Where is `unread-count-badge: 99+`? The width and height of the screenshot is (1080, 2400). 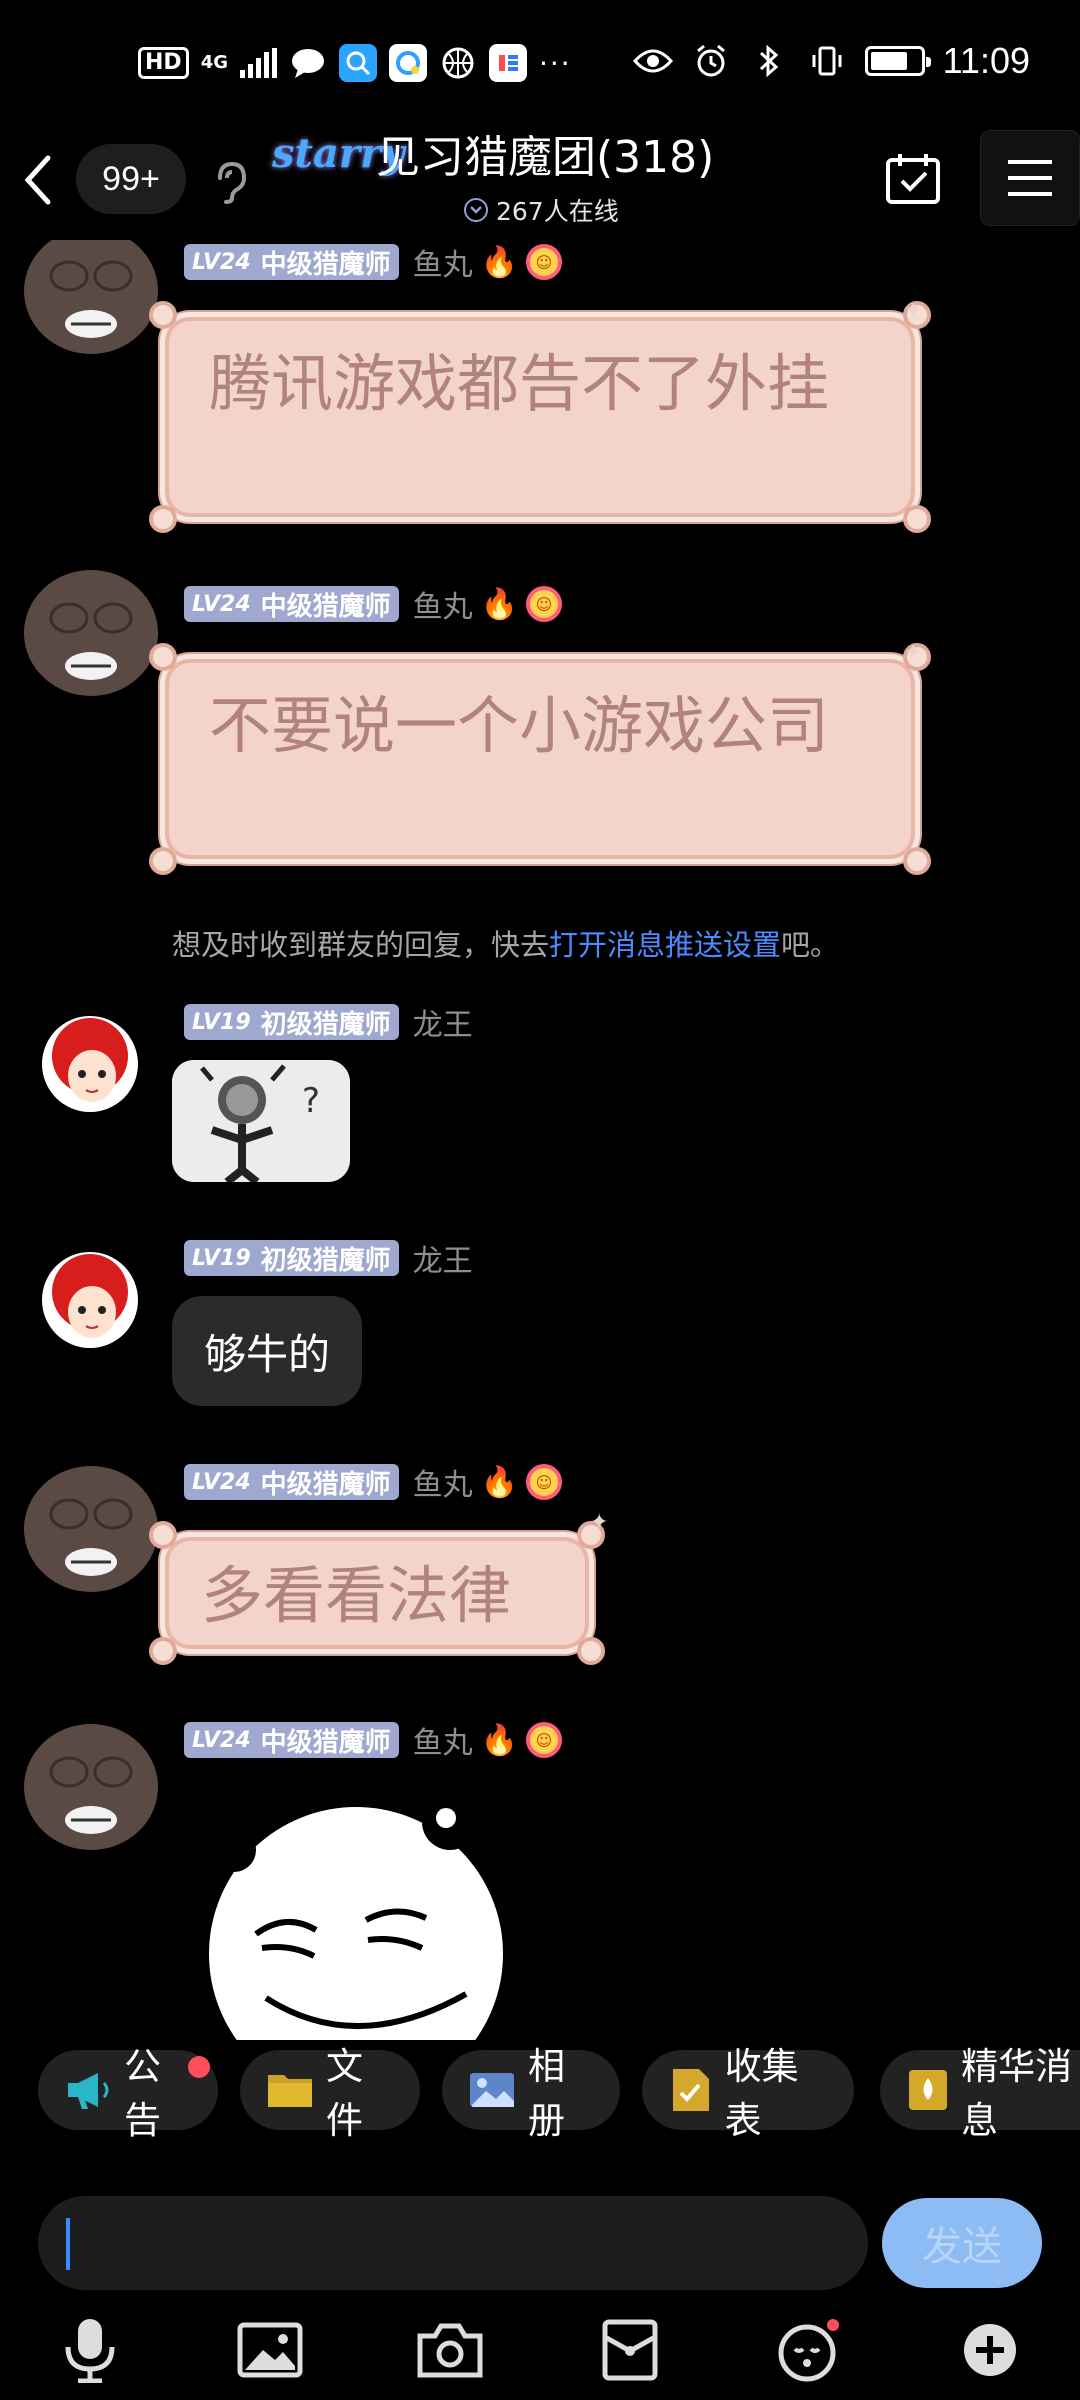
unread-count-badge: 99+ is located at coordinates (131, 179).